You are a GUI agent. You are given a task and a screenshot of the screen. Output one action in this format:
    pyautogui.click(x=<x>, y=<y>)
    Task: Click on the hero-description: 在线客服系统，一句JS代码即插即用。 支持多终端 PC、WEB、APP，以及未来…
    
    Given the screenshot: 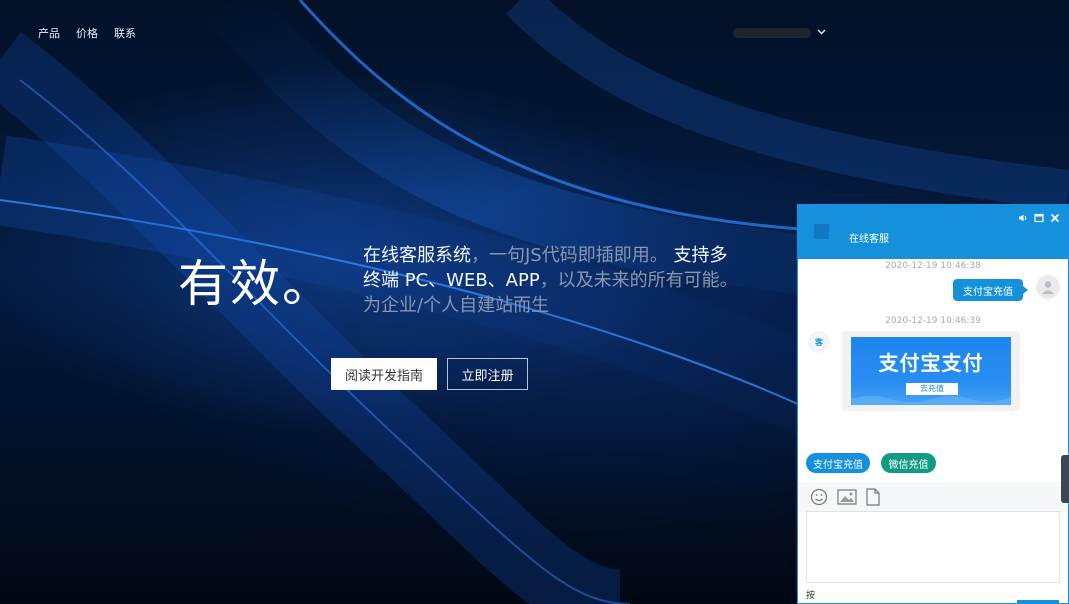 What is the action you would take?
    pyautogui.click(x=553, y=280)
    